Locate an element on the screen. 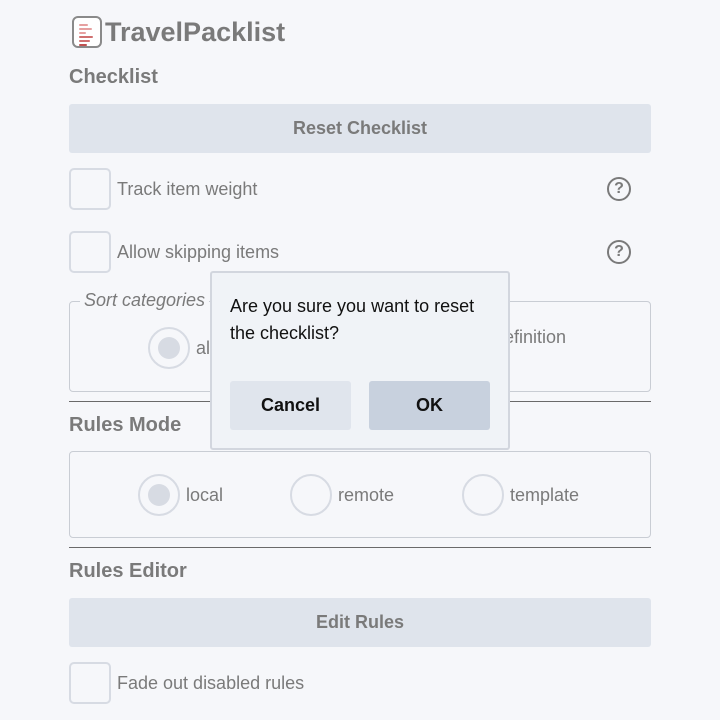  allow-skipping-items-label: Allow skipping items is located at coordinates (198, 251).